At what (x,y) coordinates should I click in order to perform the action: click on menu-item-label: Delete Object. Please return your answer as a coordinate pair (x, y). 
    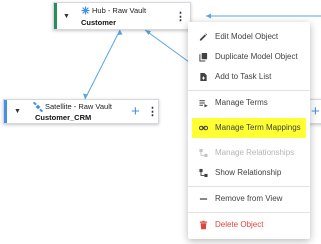
    Looking at the image, I should click on (239, 224).